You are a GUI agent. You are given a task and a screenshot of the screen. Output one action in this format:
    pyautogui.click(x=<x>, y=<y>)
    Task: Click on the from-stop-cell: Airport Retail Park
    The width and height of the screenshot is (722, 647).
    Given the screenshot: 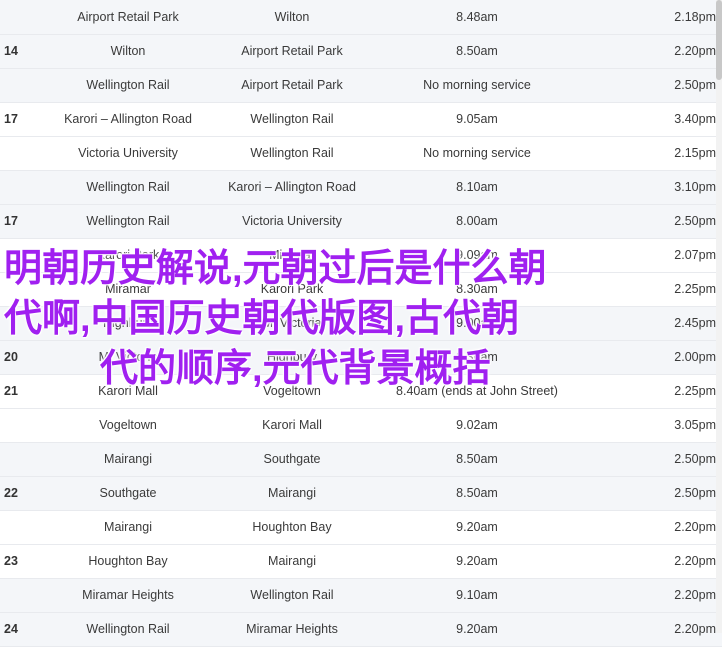 What is the action you would take?
    pyautogui.click(x=128, y=17)
    